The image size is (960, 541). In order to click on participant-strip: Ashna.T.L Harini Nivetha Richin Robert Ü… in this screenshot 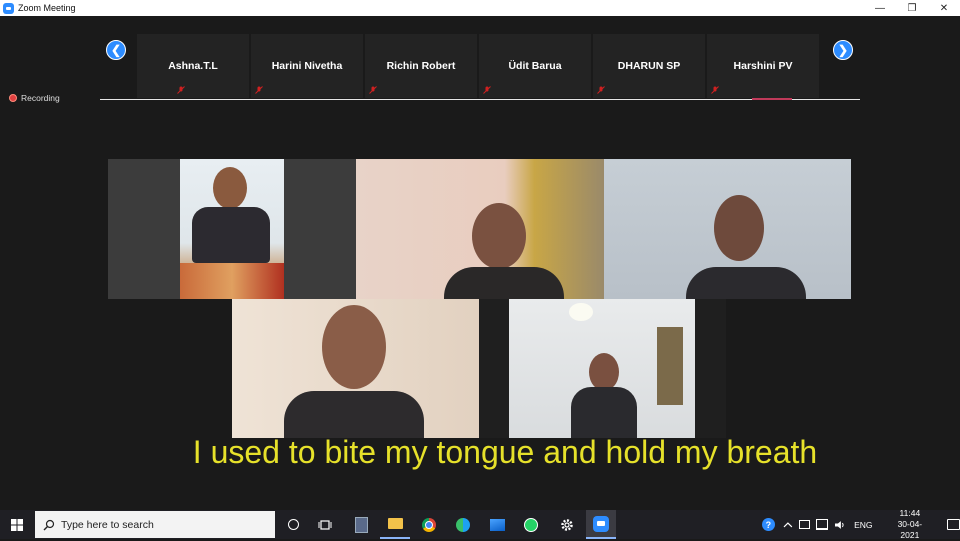, I will do `click(480, 66)`.